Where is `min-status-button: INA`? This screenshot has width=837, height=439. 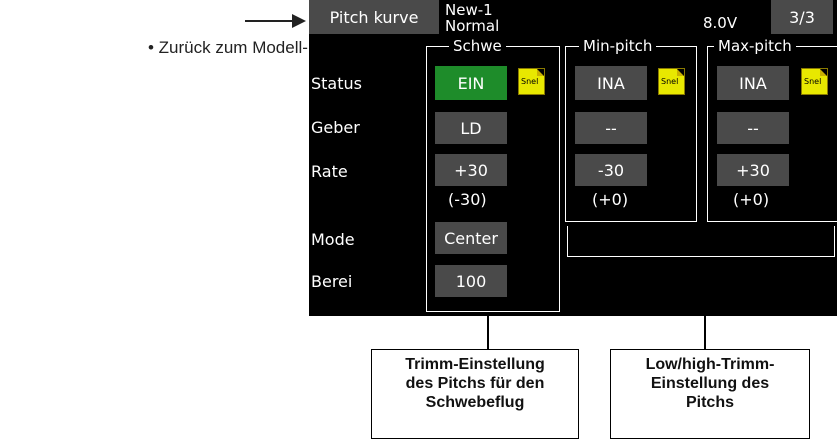
min-status-button: INA is located at coordinates (611, 83).